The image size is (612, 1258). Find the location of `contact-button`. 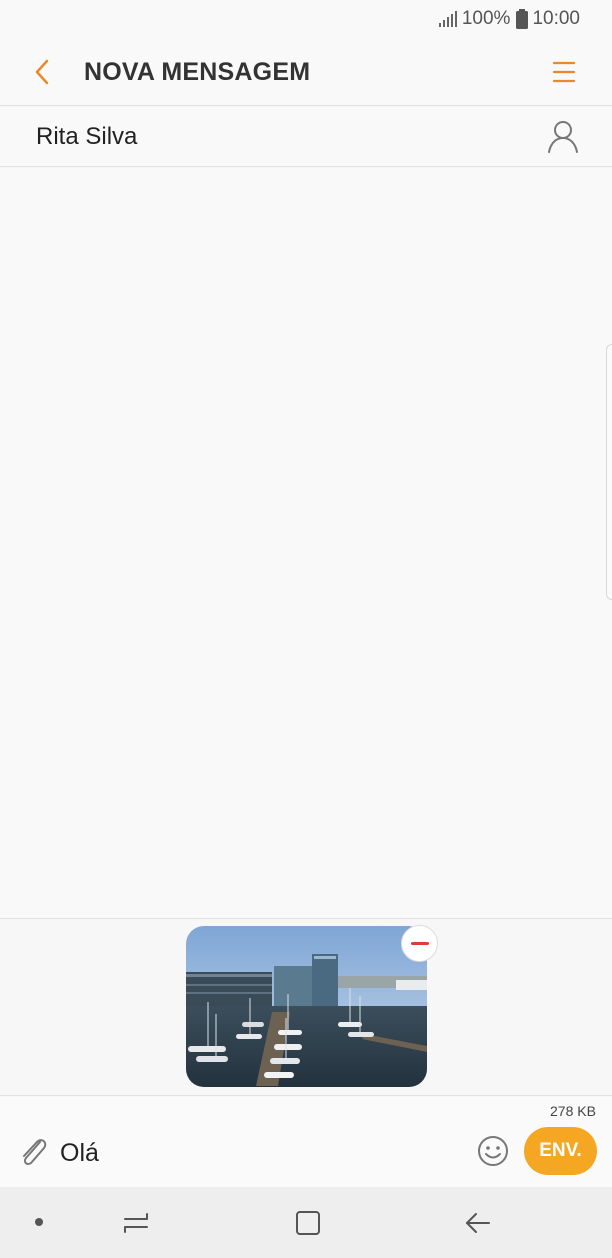

contact-button is located at coordinates (563, 136).